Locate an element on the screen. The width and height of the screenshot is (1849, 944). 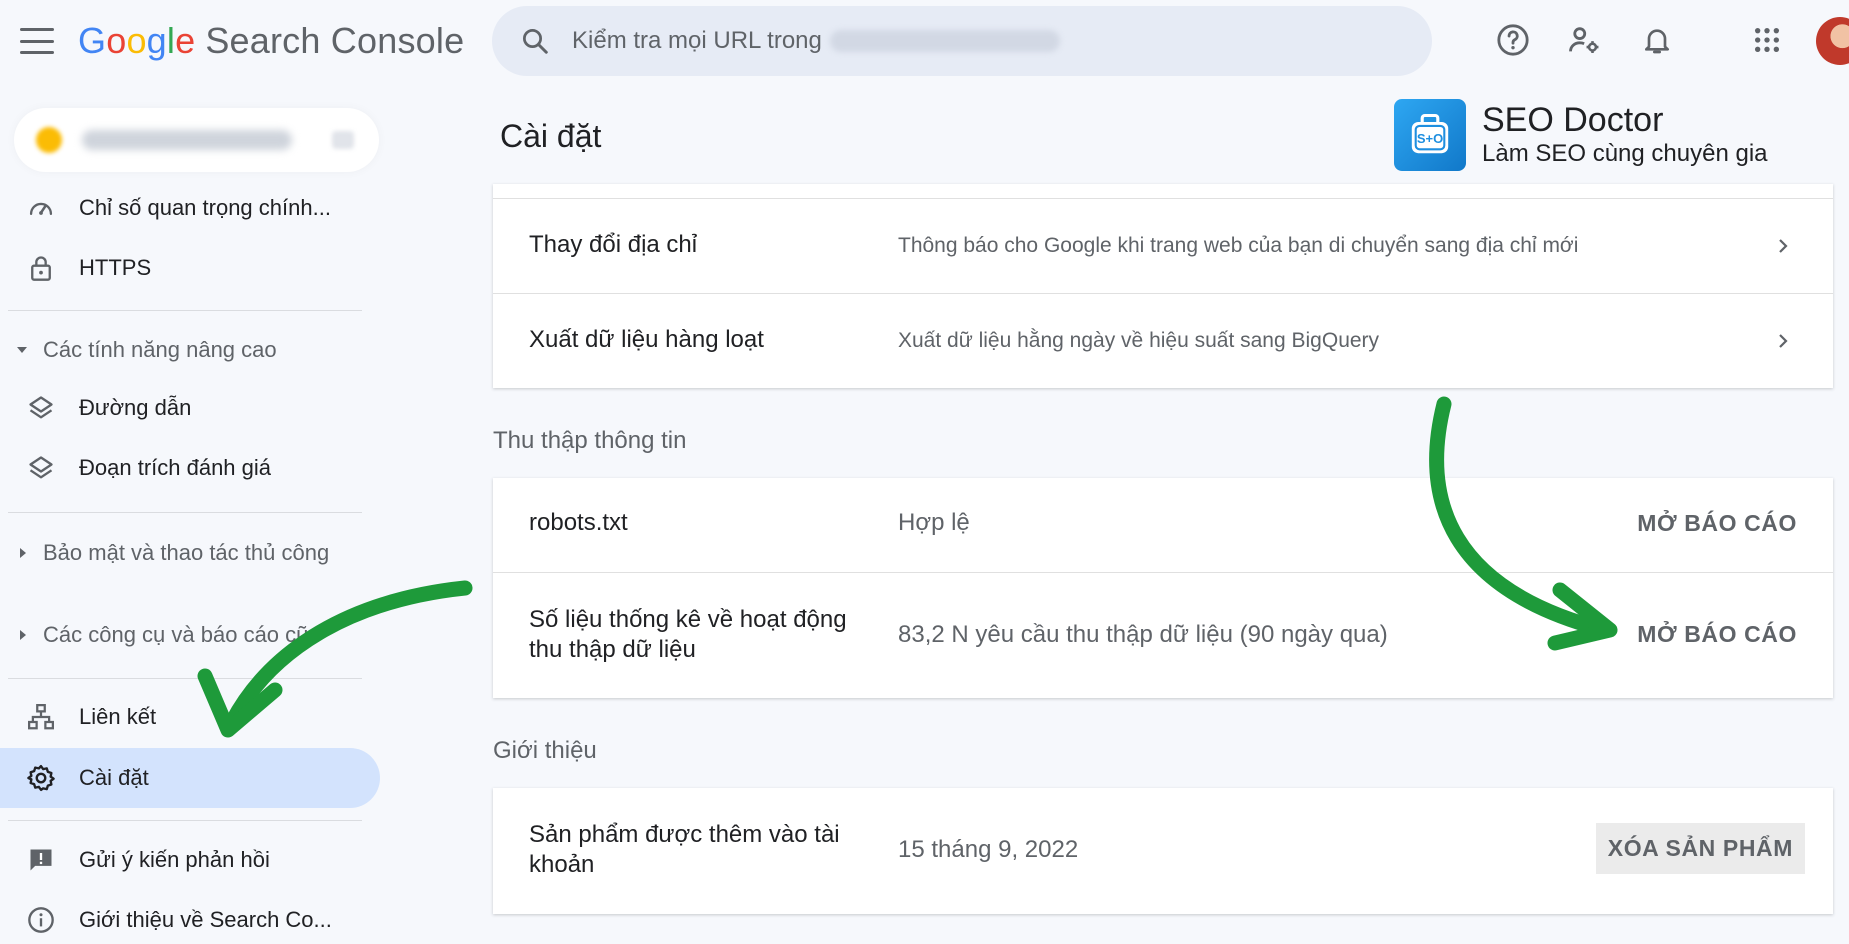
about-item-name: Sản phẩm được thêm vào tài khoản is located at coordinates (684, 850).